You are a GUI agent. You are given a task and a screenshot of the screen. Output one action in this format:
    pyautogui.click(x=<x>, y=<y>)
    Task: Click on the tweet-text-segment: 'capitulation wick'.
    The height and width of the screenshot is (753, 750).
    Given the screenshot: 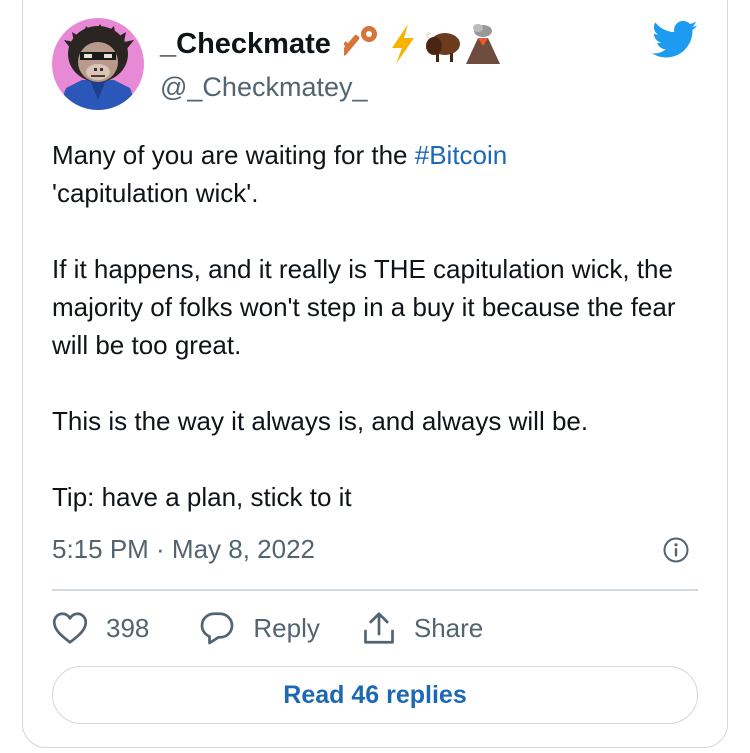 What is the action you would take?
    pyautogui.click(x=155, y=193)
    